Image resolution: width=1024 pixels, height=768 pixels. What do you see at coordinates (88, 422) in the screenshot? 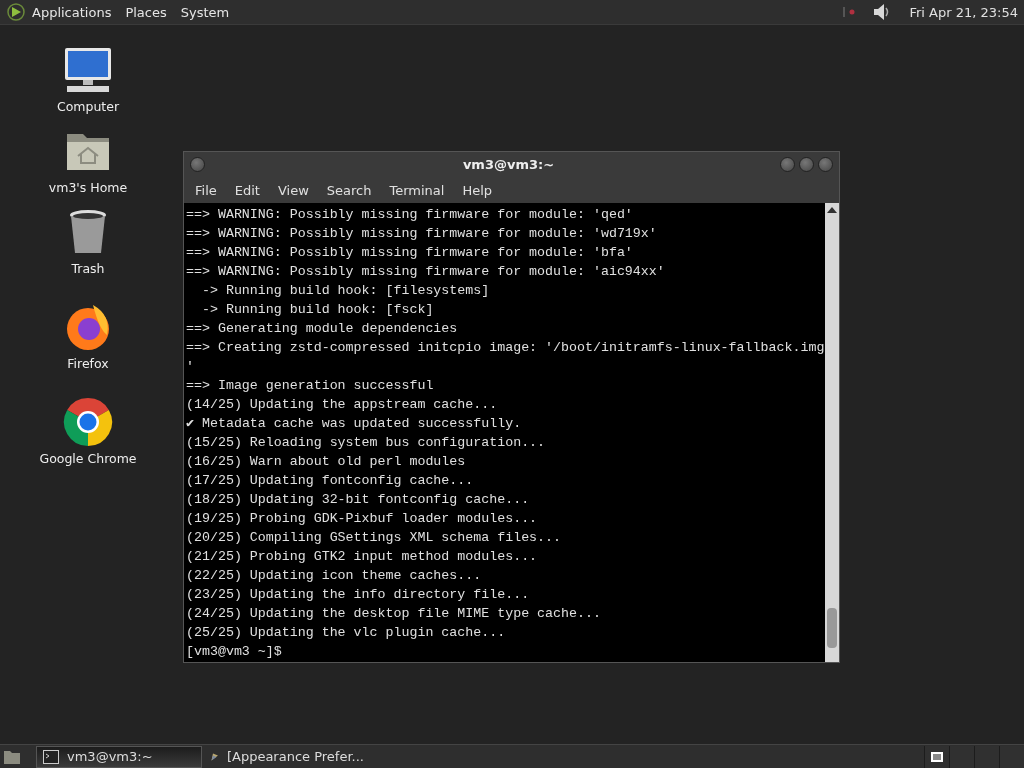
I see `tricolor-circle-icon` at bounding box center [88, 422].